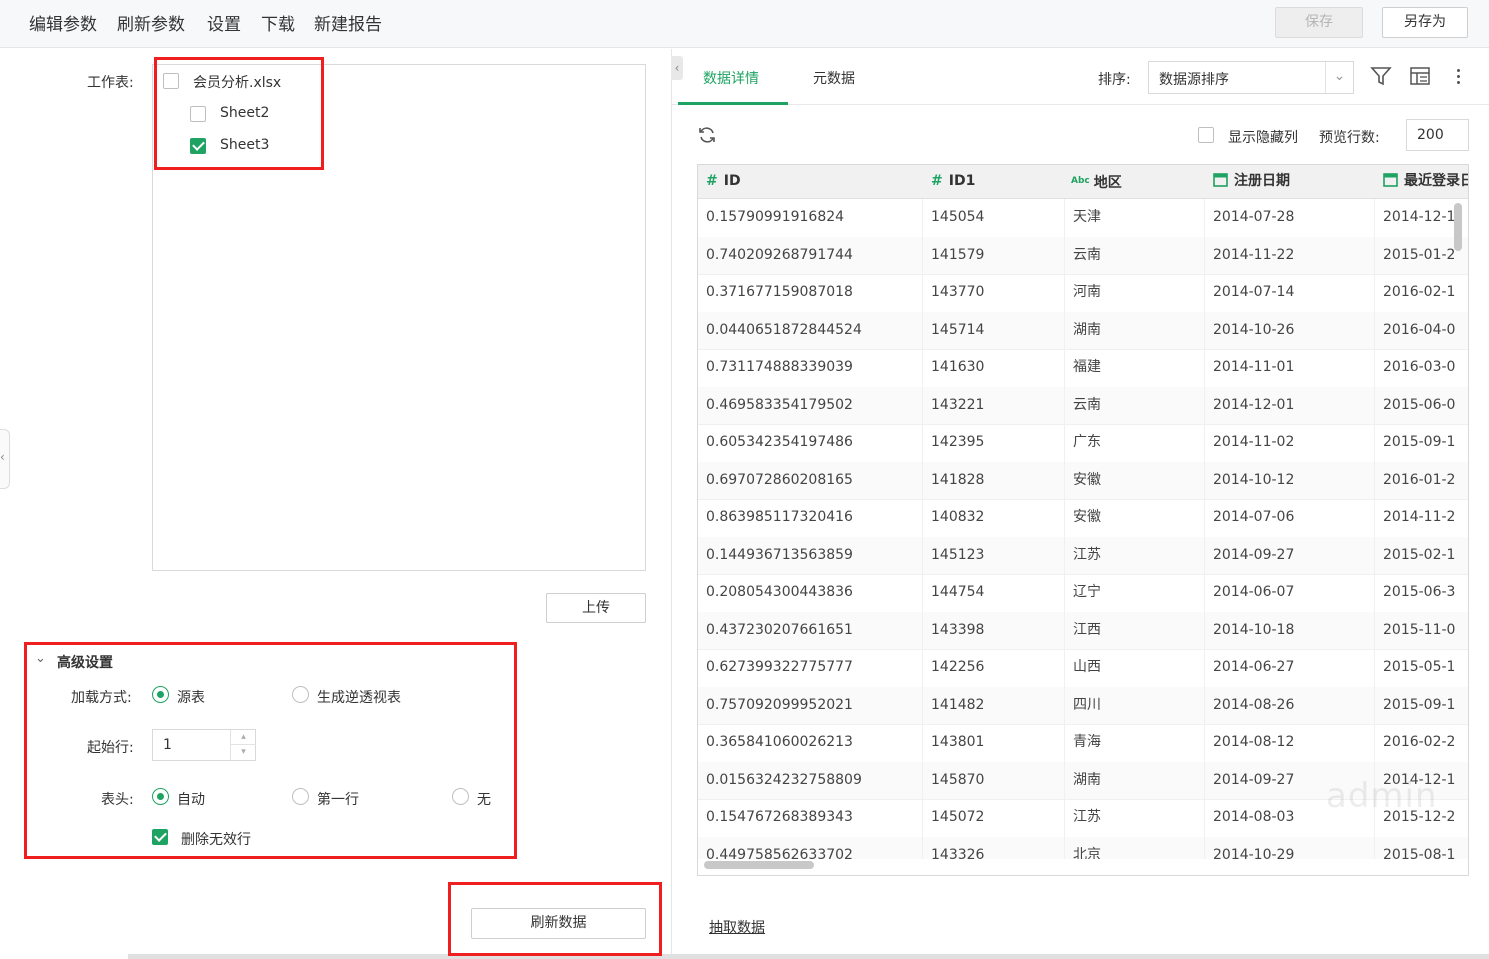  What do you see at coordinates (962, 181) in the screenshot?
I see `column-header-label: ID1` at bounding box center [962, 181].